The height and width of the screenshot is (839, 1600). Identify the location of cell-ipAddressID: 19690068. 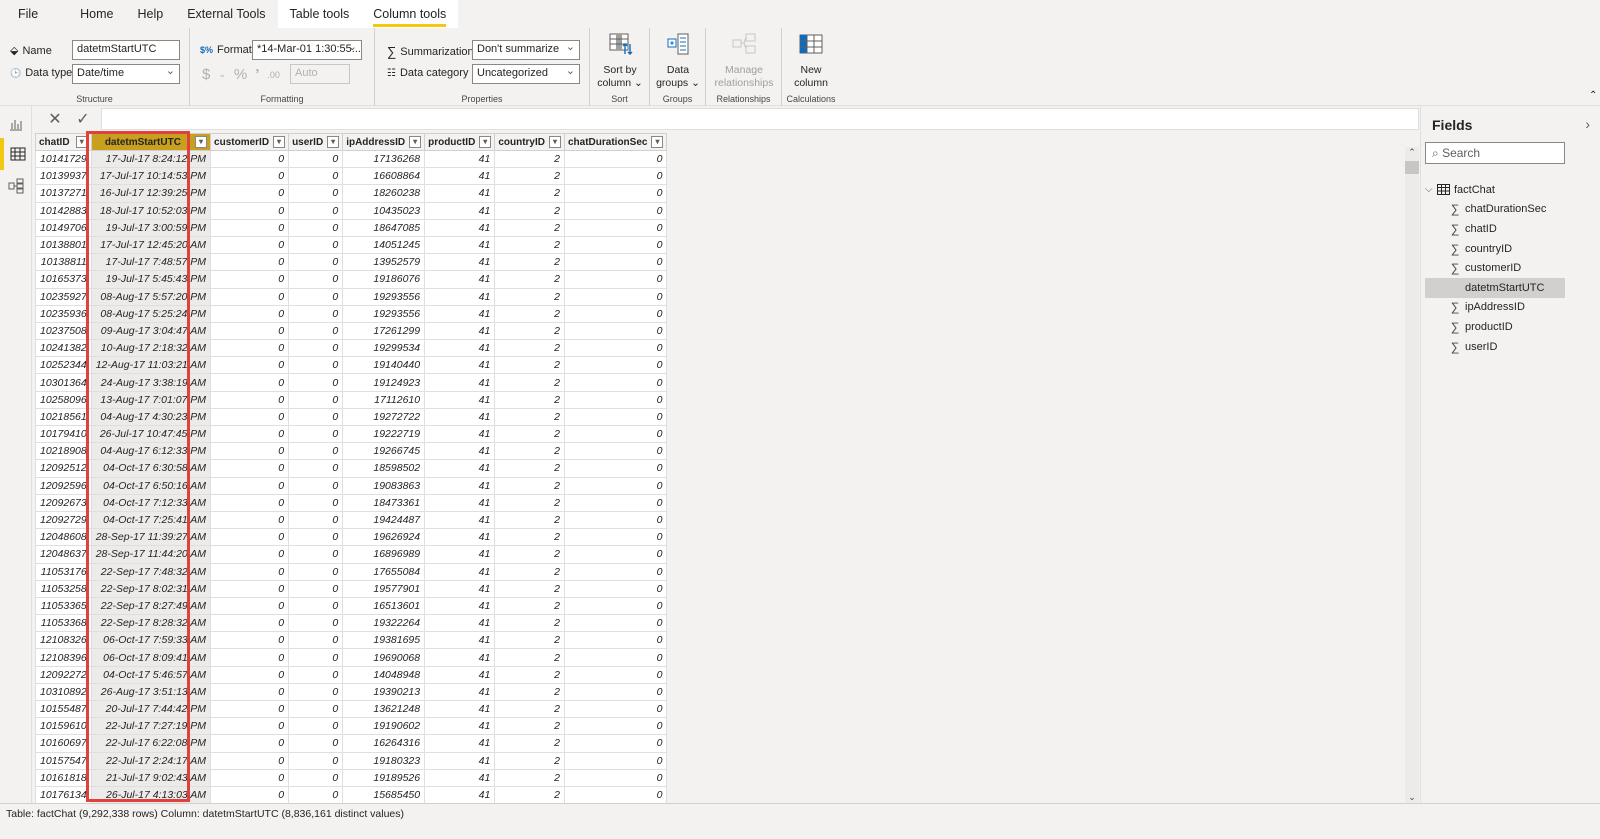
(384, 657).